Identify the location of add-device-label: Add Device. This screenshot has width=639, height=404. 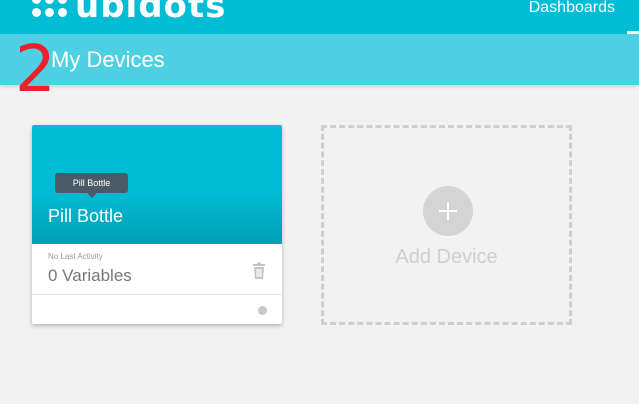
(446, 257).